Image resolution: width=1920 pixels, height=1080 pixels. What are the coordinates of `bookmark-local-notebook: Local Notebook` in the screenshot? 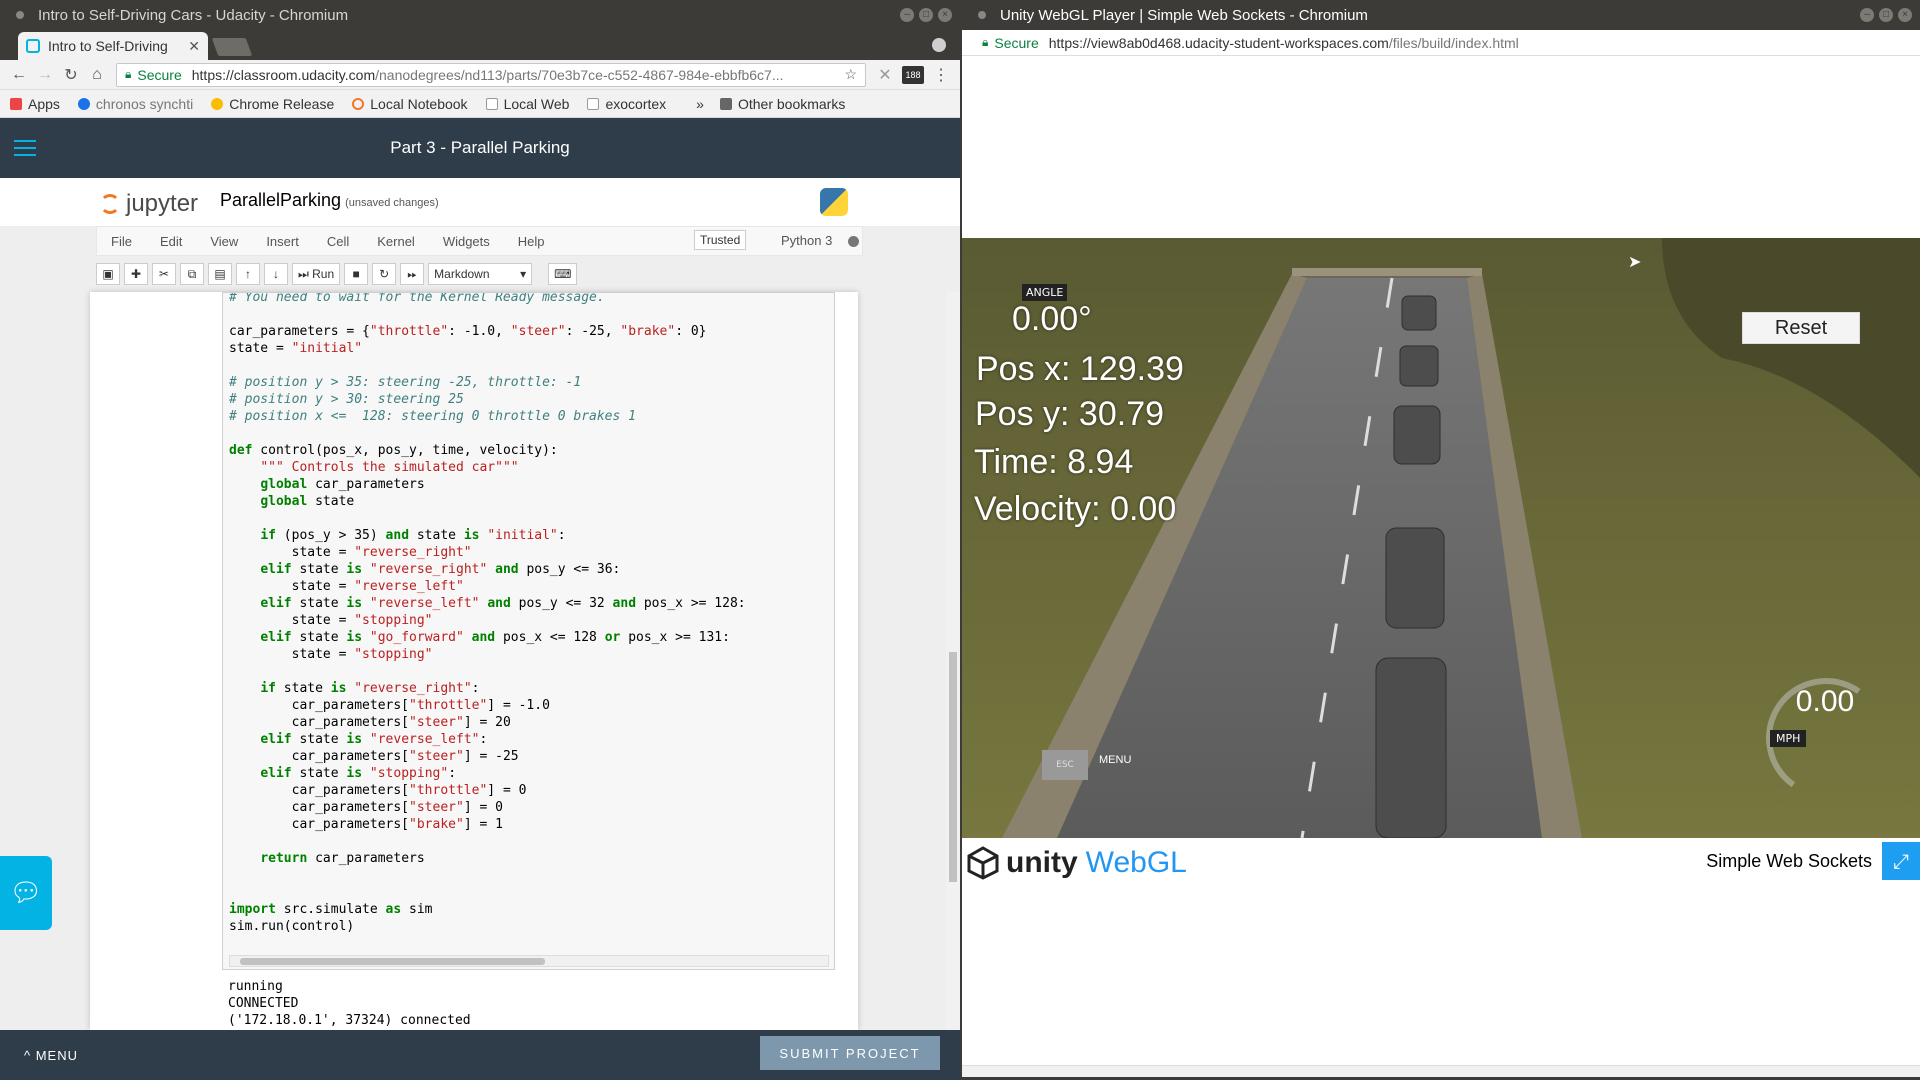 It's located at (410, 104).